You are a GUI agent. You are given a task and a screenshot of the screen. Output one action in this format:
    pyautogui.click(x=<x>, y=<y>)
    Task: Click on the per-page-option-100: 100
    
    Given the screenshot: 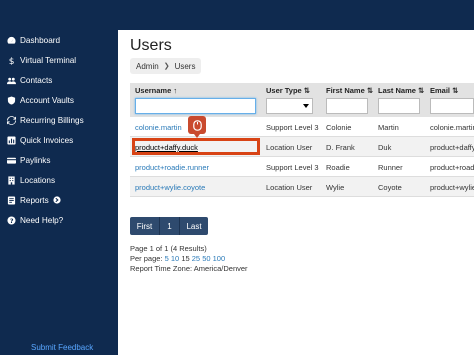 What is the action you would take?
    pyautogui.click(x=219, y=258)
    